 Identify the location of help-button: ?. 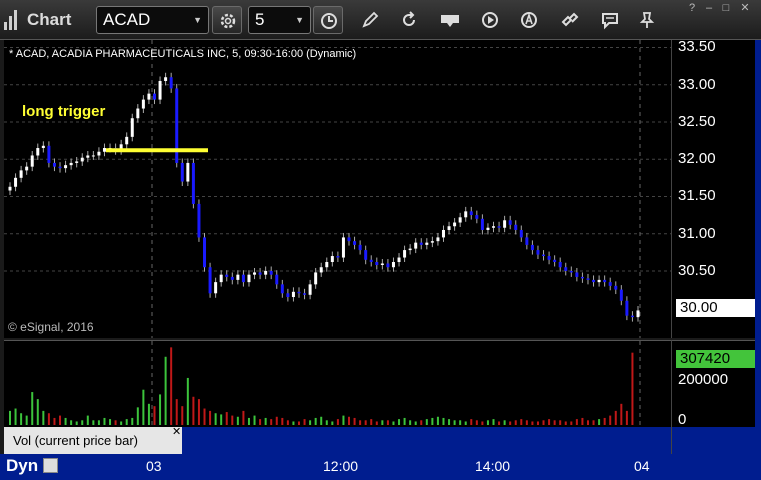
(692, 8).